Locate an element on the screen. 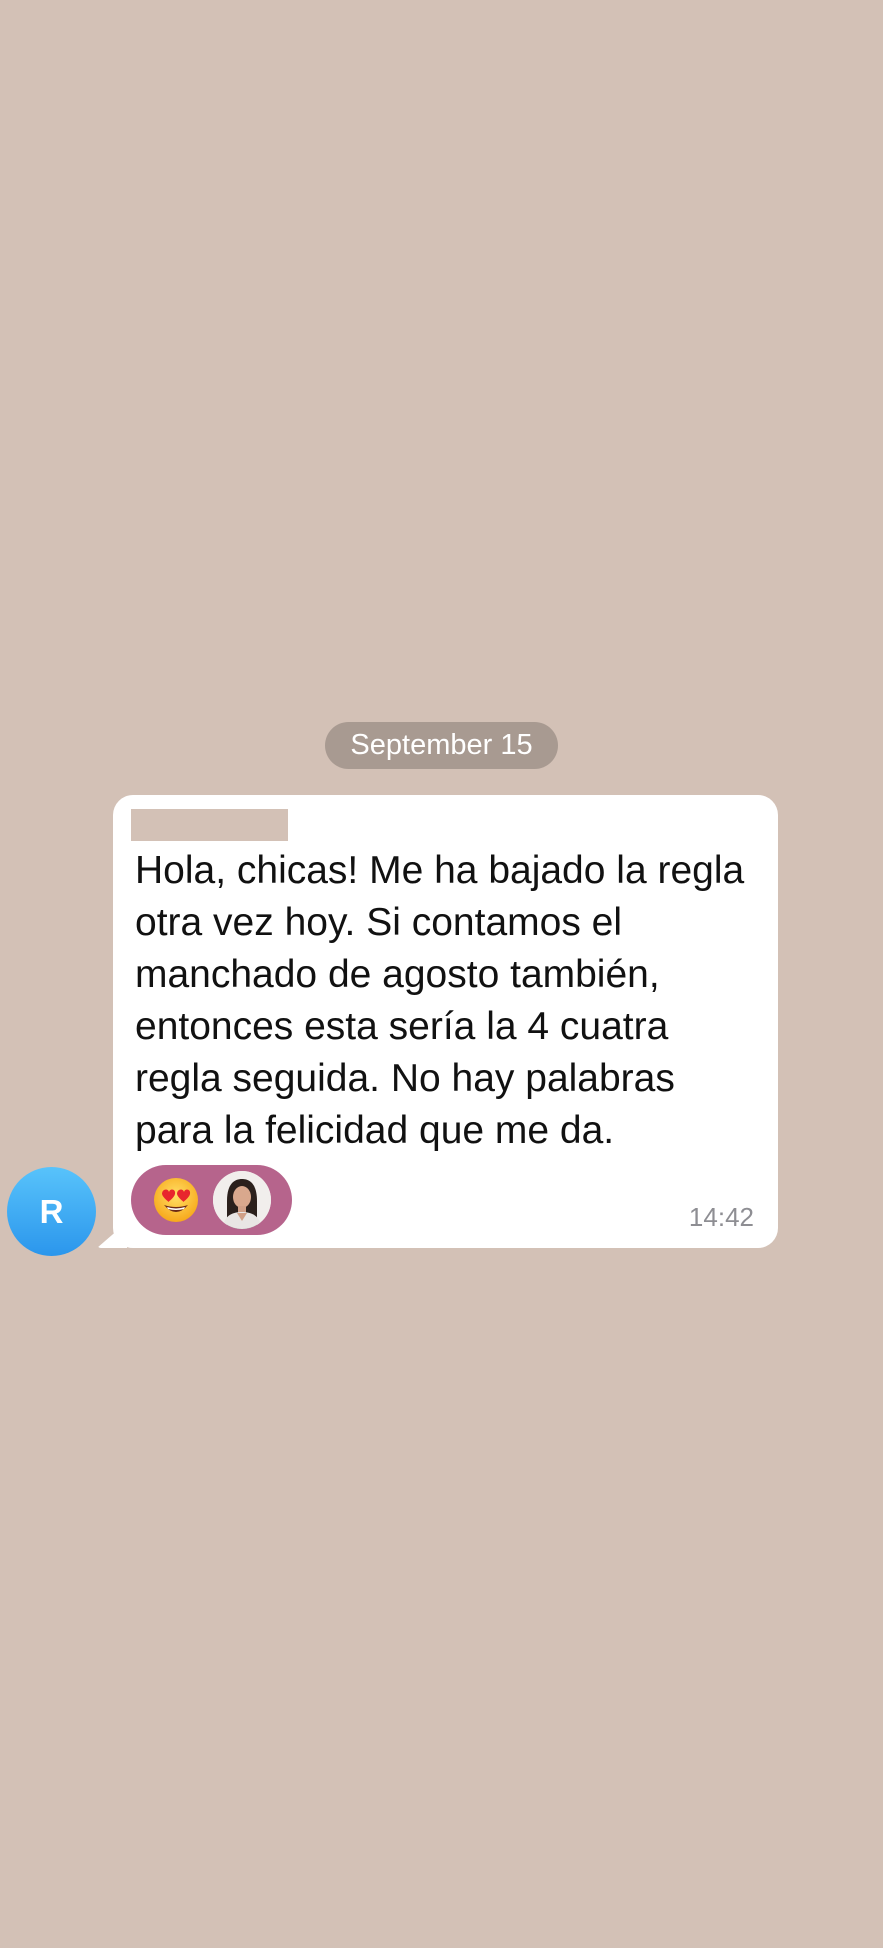 The image size is (883, 1948). reactor-photo-avatar is located at coordinates (242, 1200).